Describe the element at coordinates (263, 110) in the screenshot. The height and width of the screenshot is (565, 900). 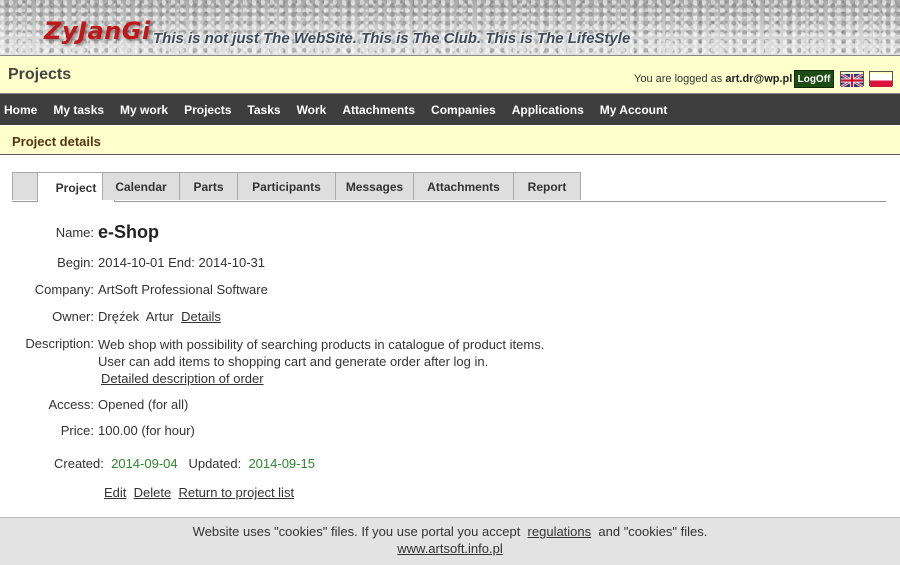
I see `nav-tasks: Tasks` at that location.